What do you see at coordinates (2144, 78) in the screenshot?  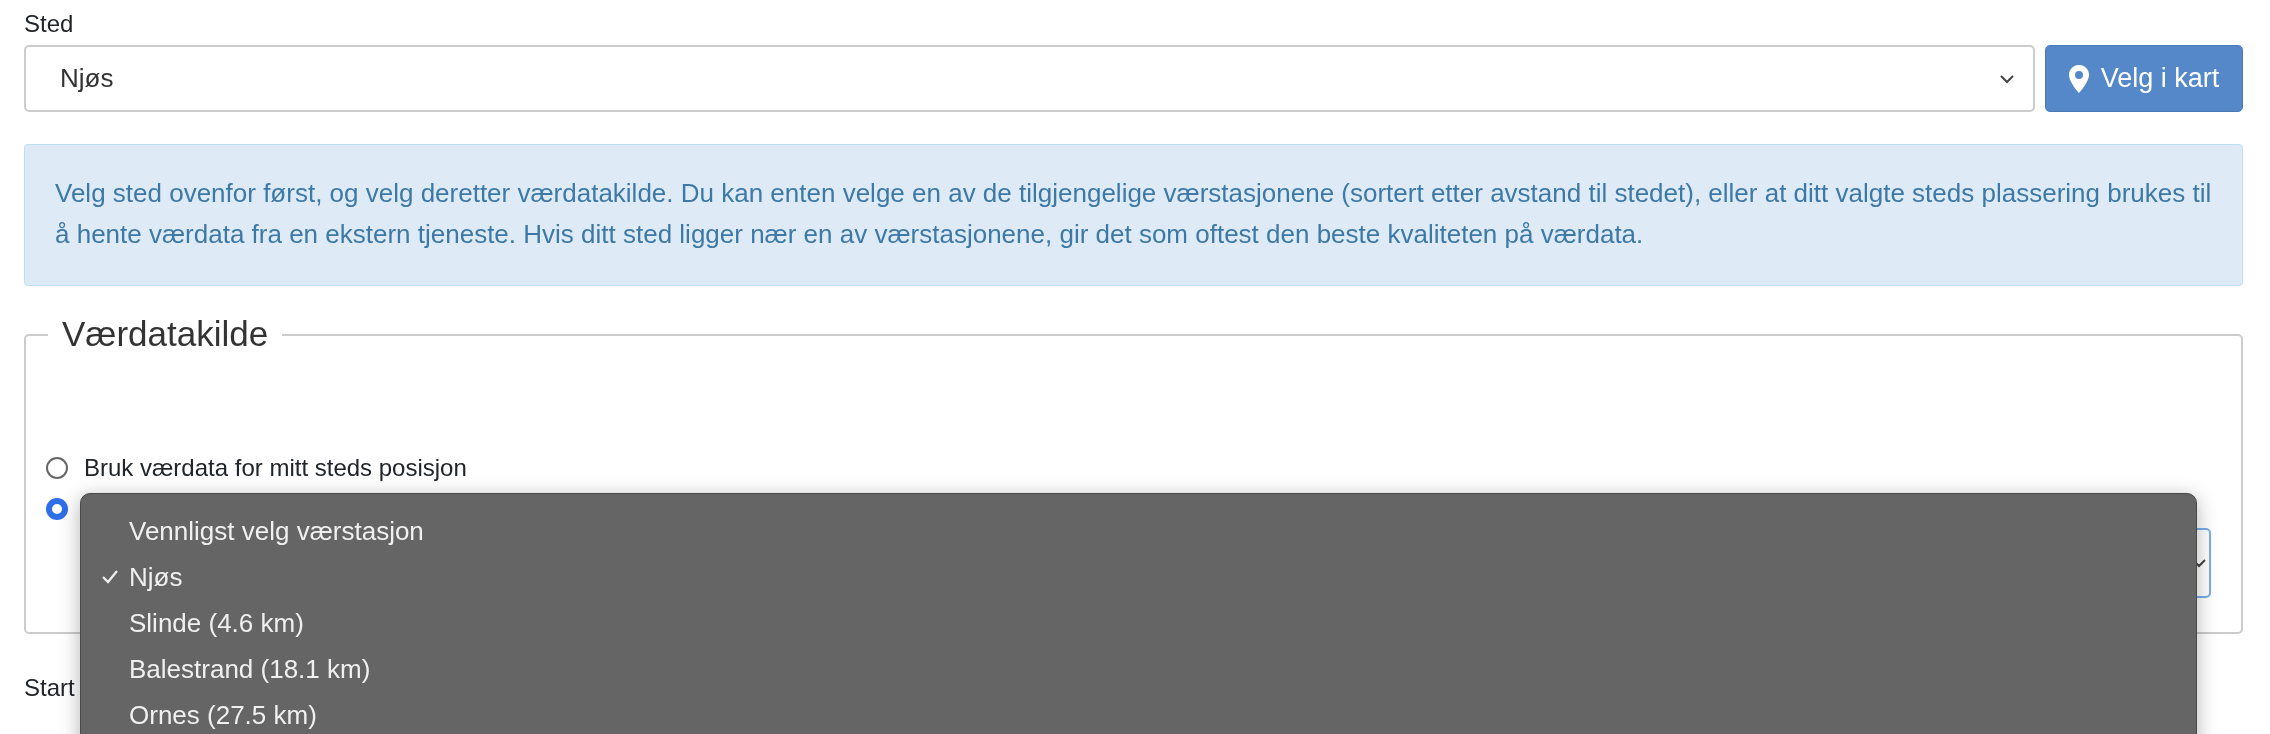 I see `map-button: Velg i kart` at bounding box center [2144, 78].